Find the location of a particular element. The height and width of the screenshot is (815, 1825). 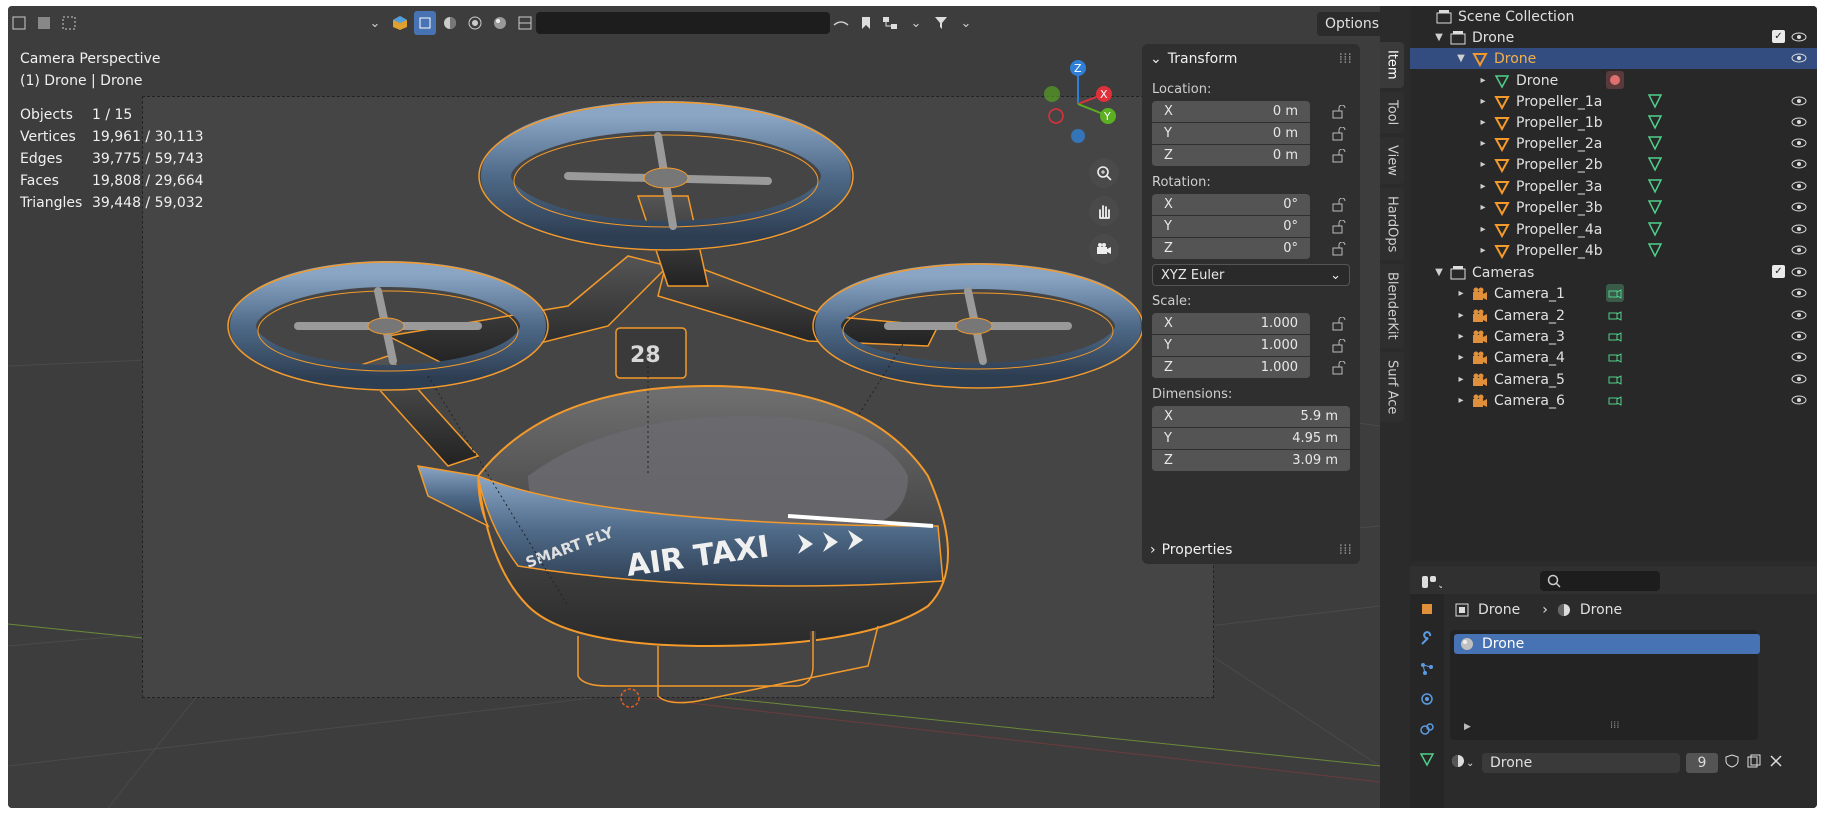

outliner-row: ▸ Camera_2 is located at coordinates (1613, 315).